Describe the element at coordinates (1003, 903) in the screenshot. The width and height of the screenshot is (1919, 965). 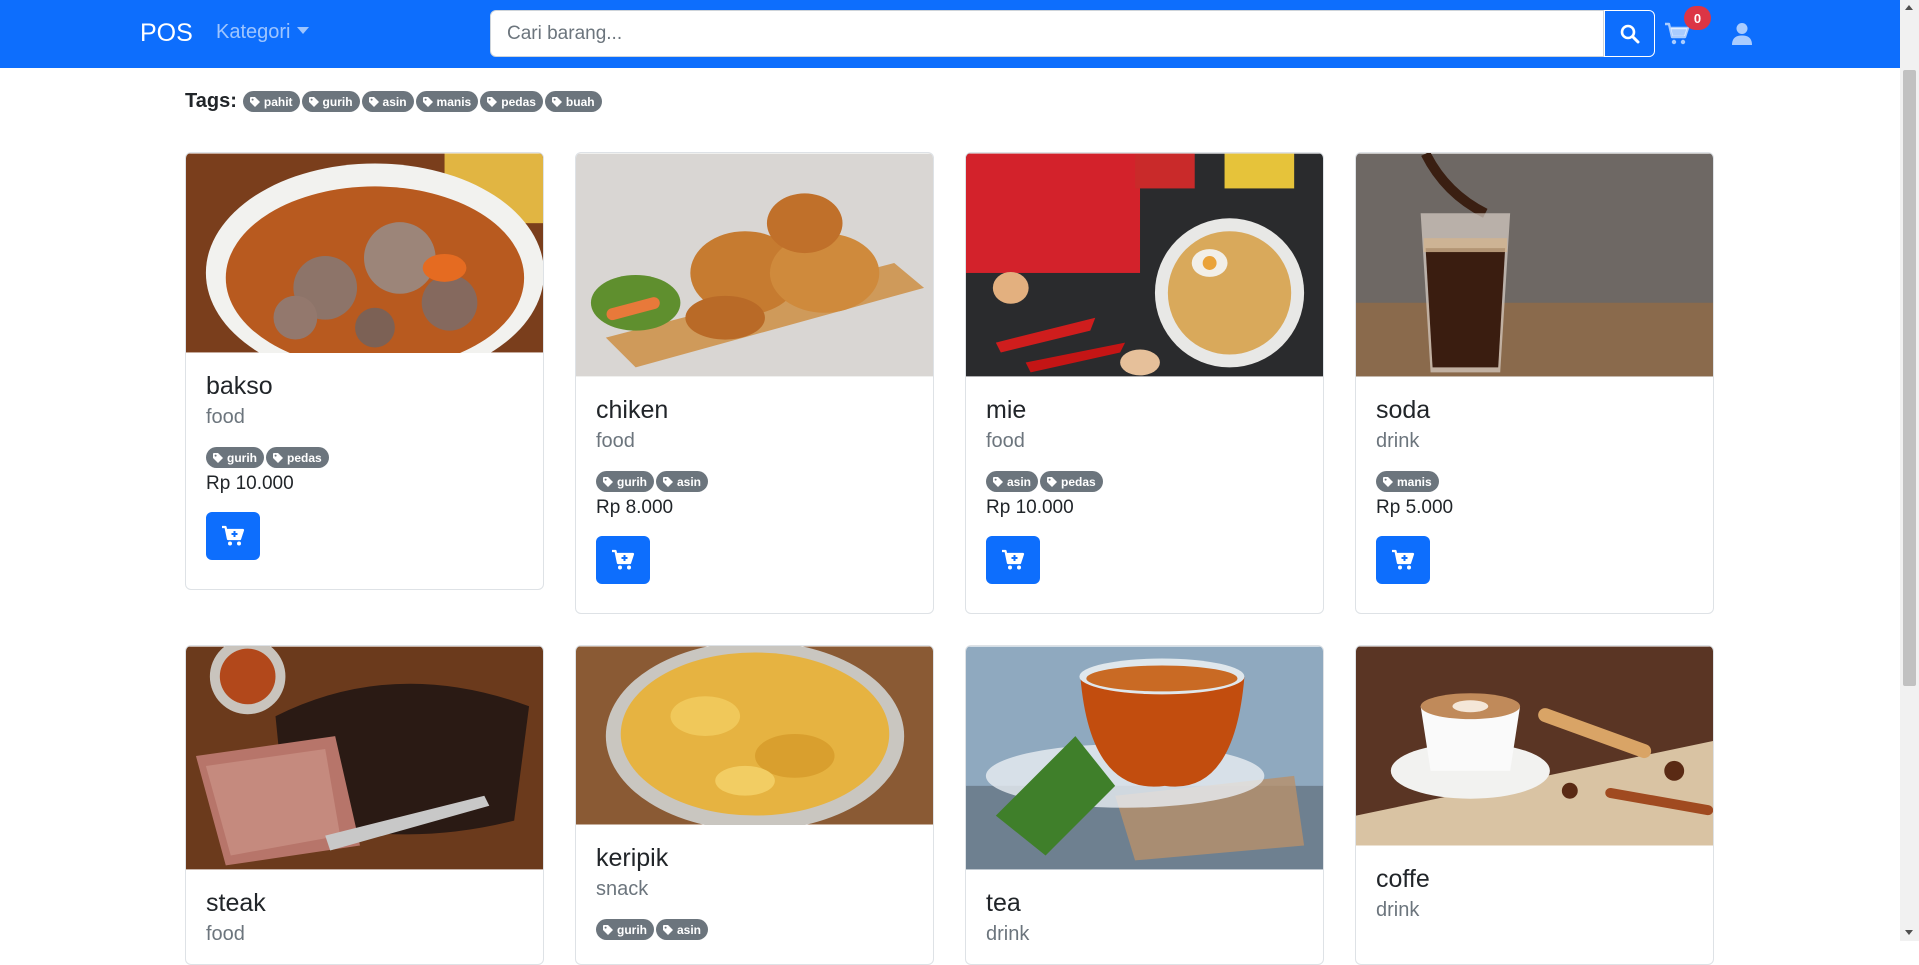
I see `product-name: tea` at that location.